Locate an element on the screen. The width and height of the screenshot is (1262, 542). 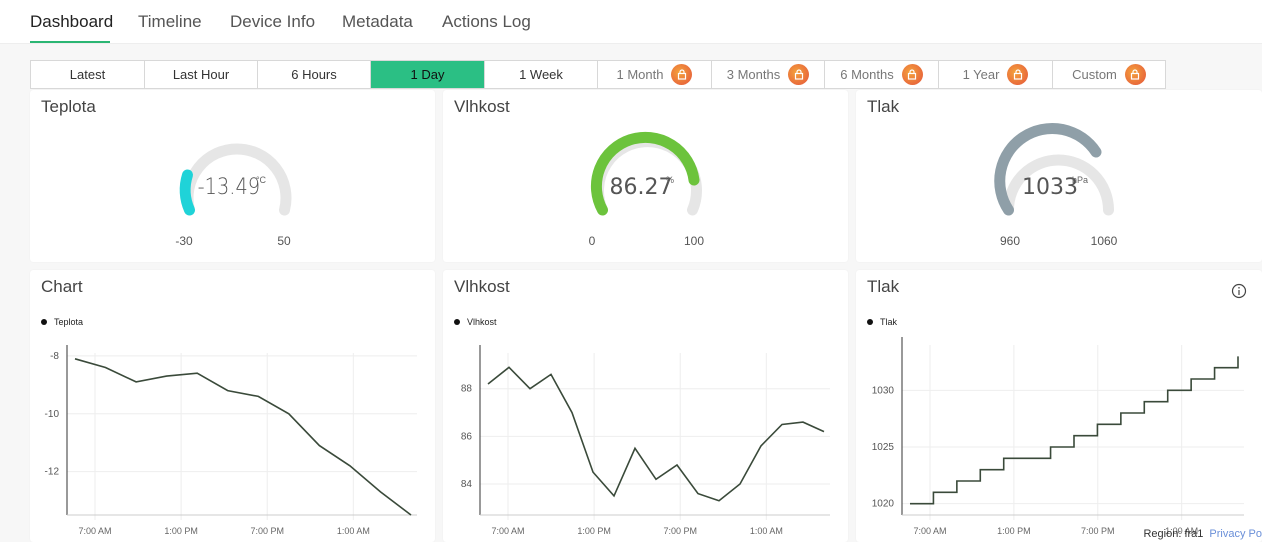
y-tick-label: 1025 is located at coordinates (883, 447).